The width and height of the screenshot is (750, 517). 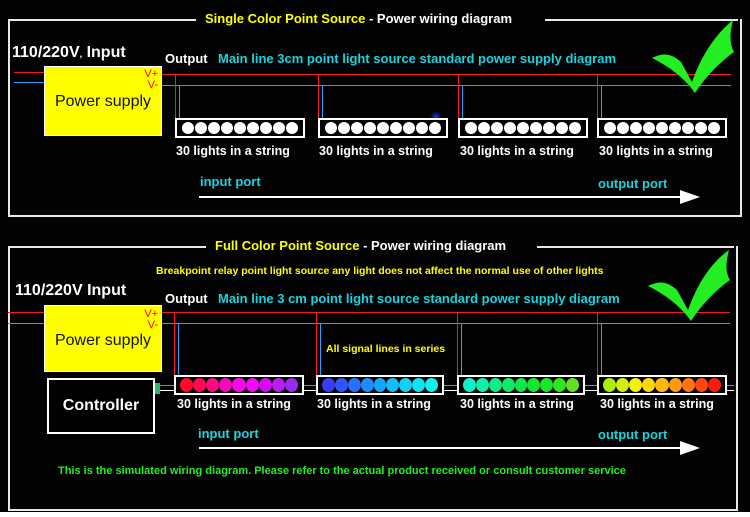 What do you see at coordinates (104, 52) in the screenshot?
I see `input-voltage-suffix: Input` at bounding box center [104, 52].